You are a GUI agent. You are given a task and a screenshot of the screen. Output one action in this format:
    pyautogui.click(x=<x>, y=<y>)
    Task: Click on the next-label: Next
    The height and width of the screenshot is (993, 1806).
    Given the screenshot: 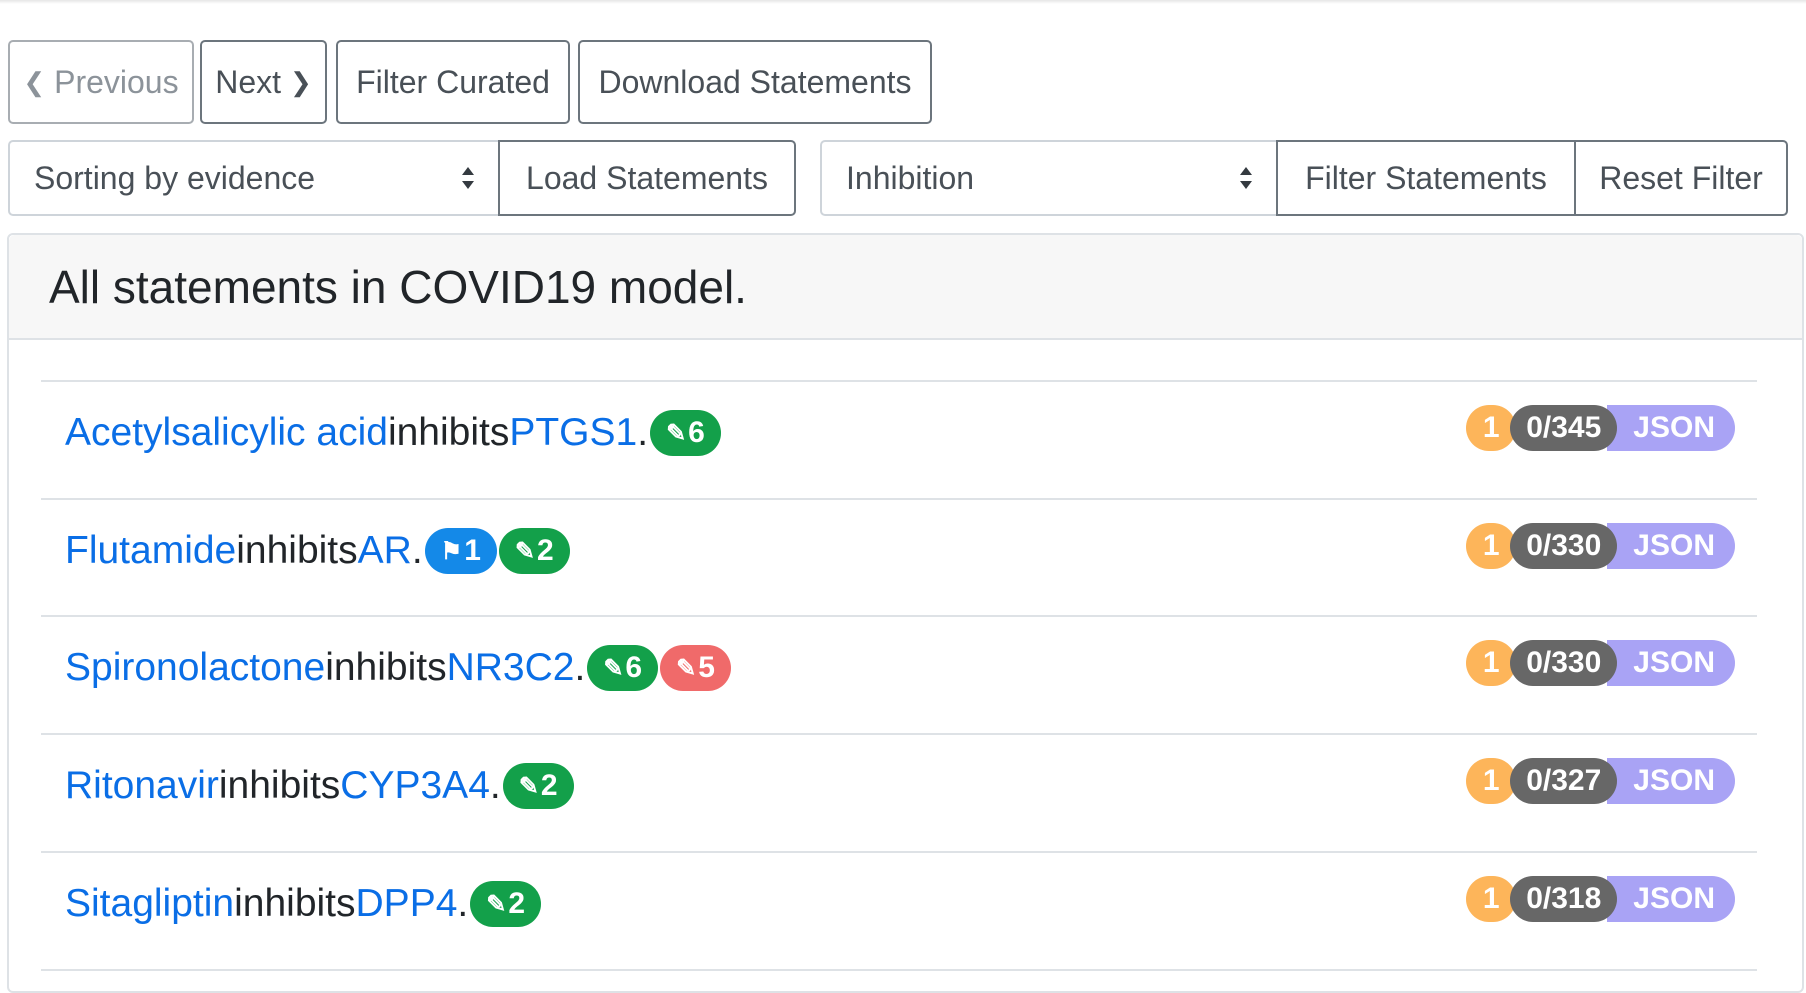 What is the action you would take?
    pyautogui.click(x=248, y=81)
    